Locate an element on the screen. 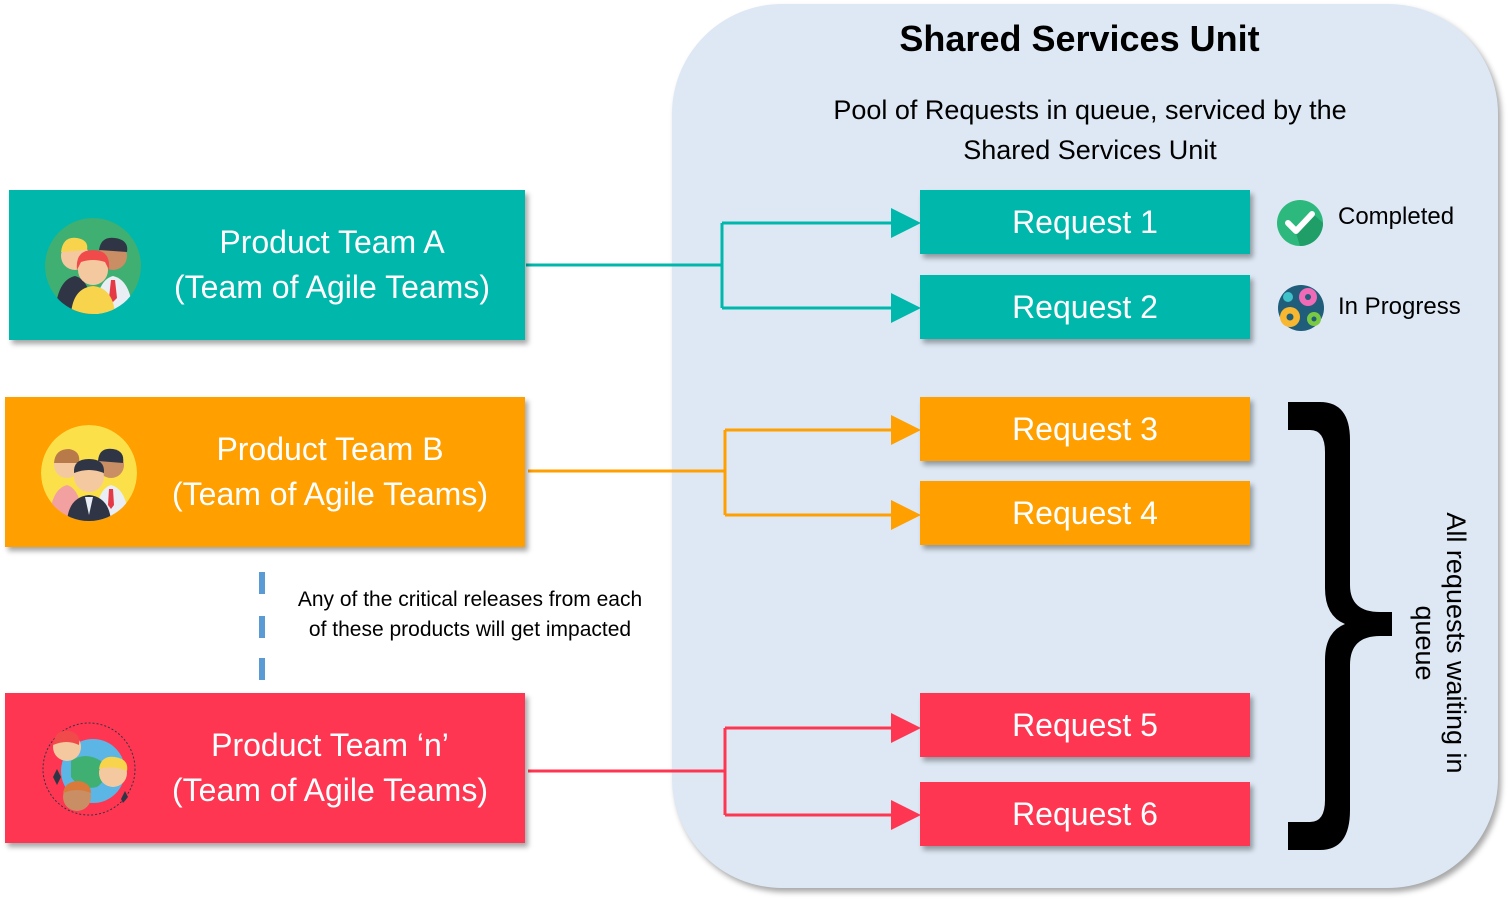  check-circle-icon is located at coordinates (1300, 223).